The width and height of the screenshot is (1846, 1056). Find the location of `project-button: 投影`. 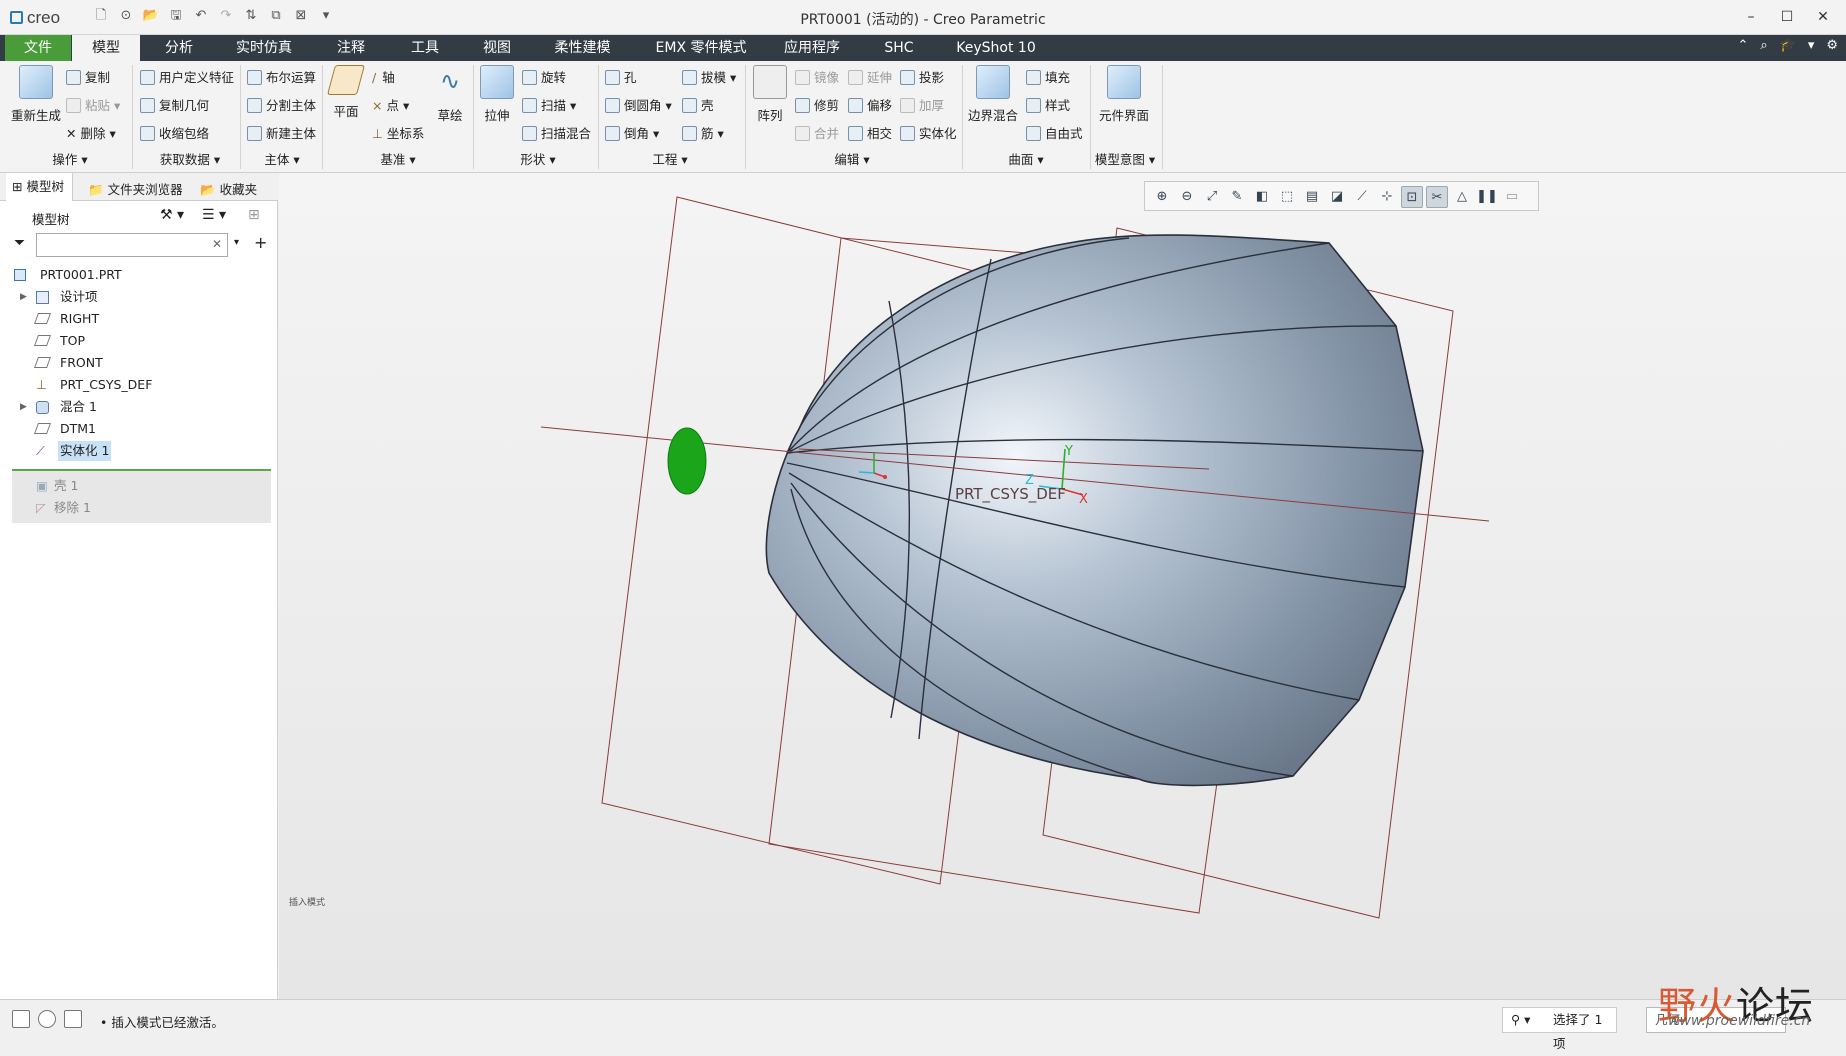

project-button: 投影 is located at coordinates (922, 76).